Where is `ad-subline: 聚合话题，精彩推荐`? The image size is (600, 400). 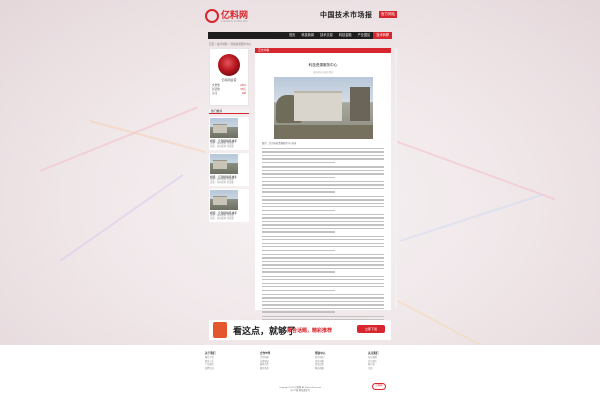 ad-subline: 聚合话题，精彩推荐 is located at coordinates (310, 331).